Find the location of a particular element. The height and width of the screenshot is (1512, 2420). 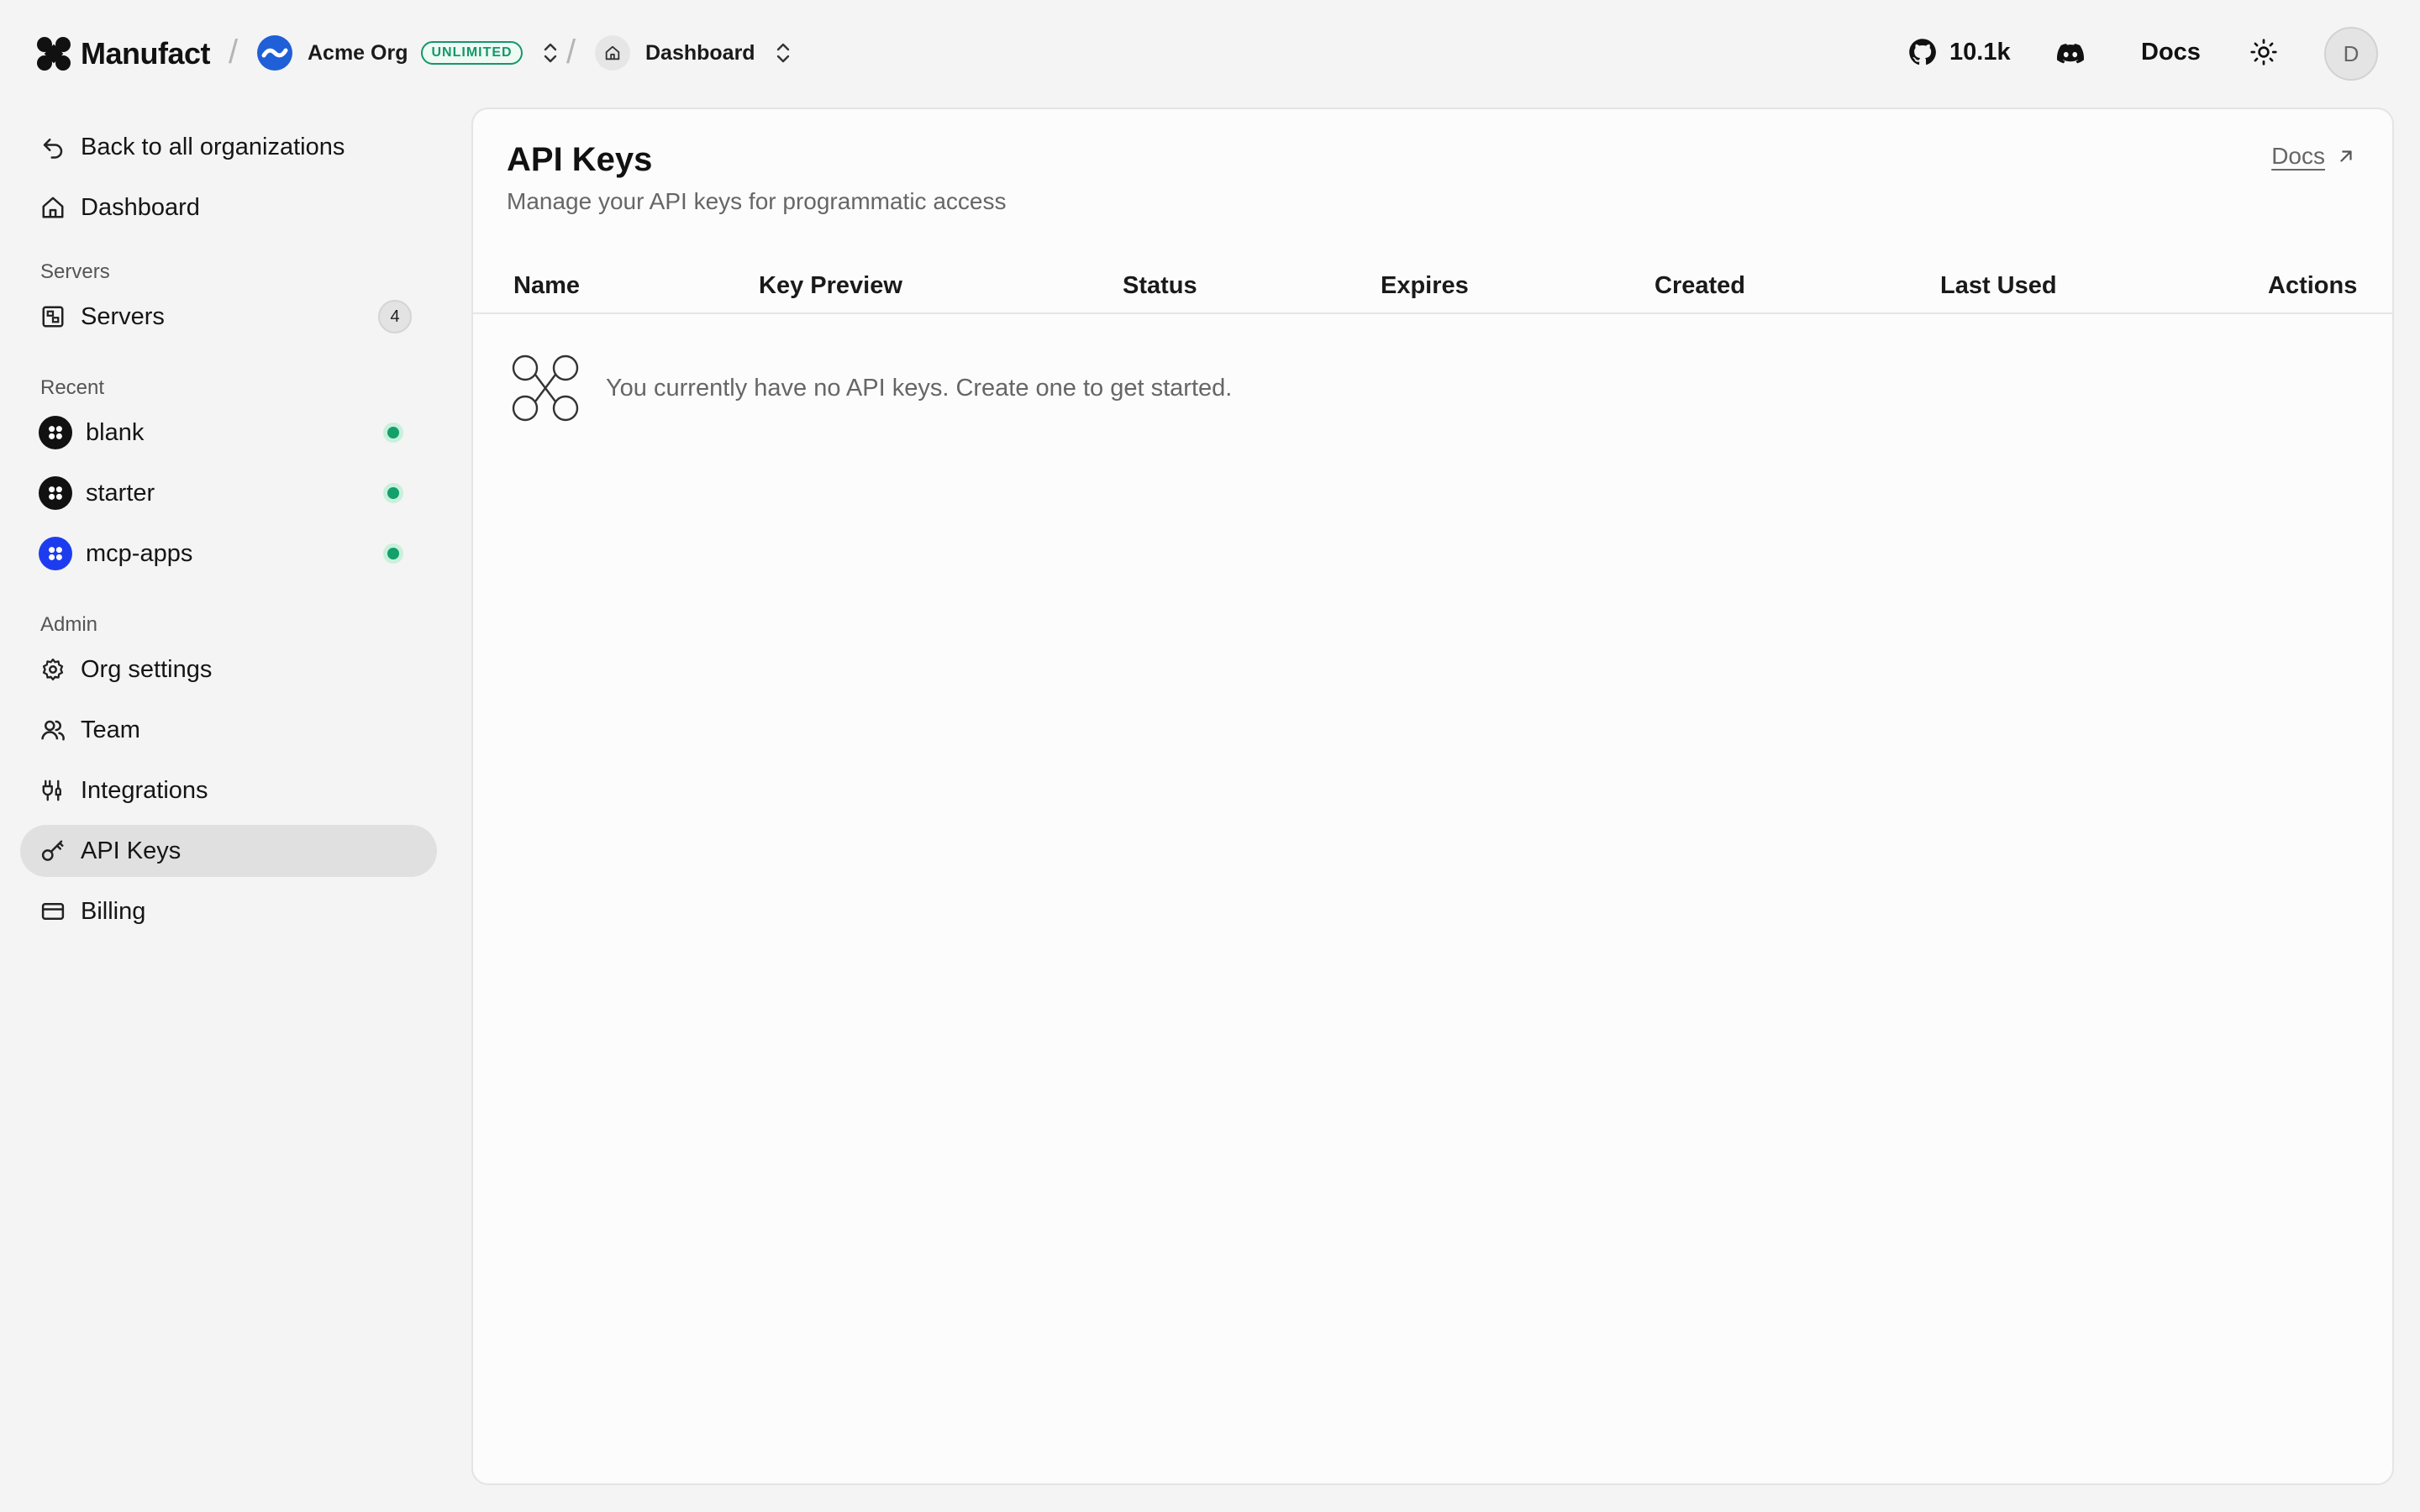

back-to-organizations-link: Back to all organizations is located at coordinates (228, 147).